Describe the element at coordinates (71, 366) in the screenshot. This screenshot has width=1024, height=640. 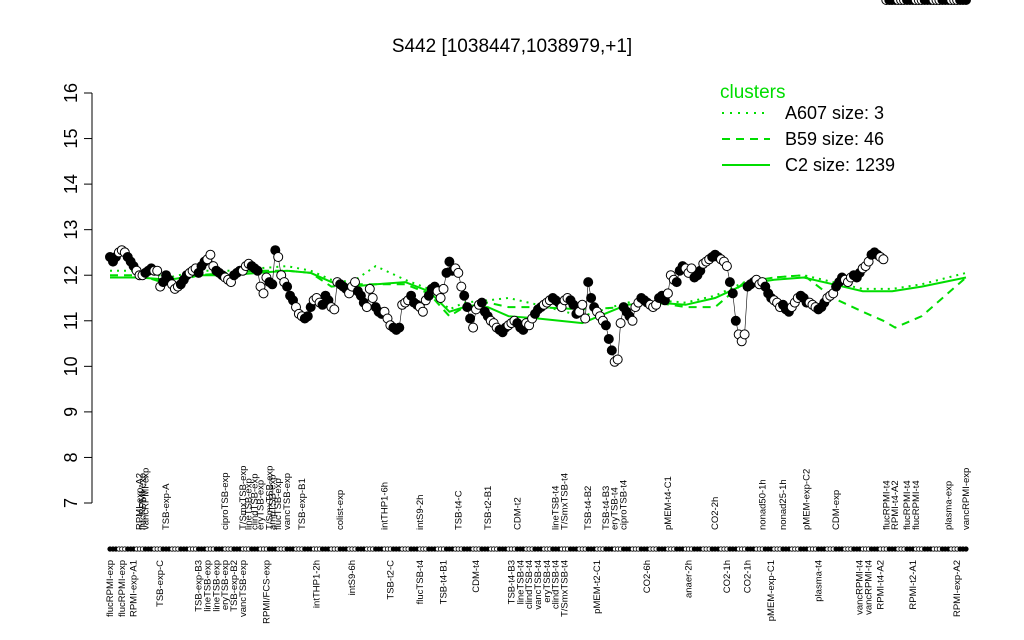
I see `y-tick-label: 10` at that location.